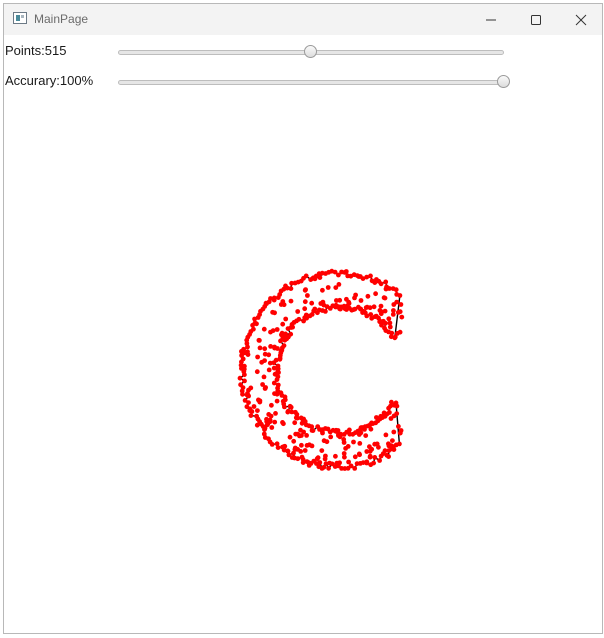 Image resolution: width=604 pixels, height=638 pixels. What do you see at coordinates (36, 50) in the screenshot?
I see `points-label: Points:515` at bounding box center [36, 50].